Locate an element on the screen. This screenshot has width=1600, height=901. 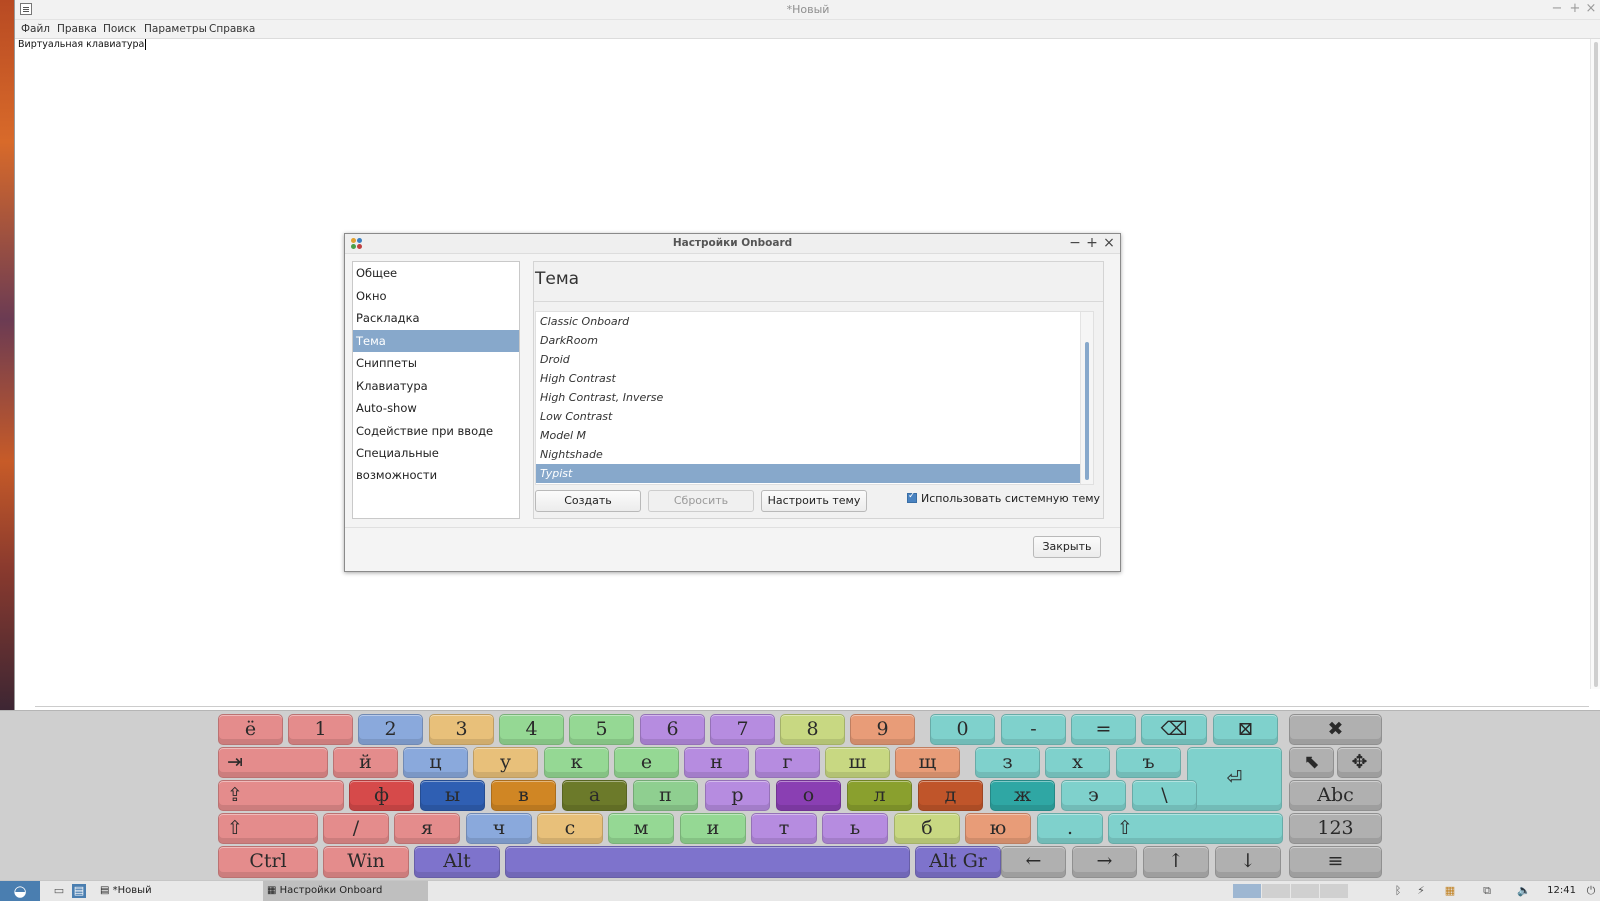
theme-item: High Contrast, Inverse is located at coordinates (814, 397).